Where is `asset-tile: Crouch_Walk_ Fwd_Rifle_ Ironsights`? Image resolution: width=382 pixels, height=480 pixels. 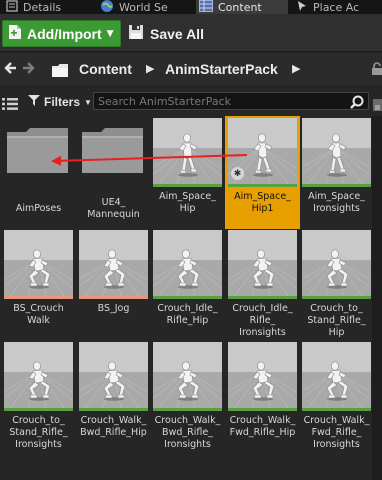
asset-tile: Crouch_Walk_ Fwd_Rifle_ Ironsights is located at coordinates (336, 397).